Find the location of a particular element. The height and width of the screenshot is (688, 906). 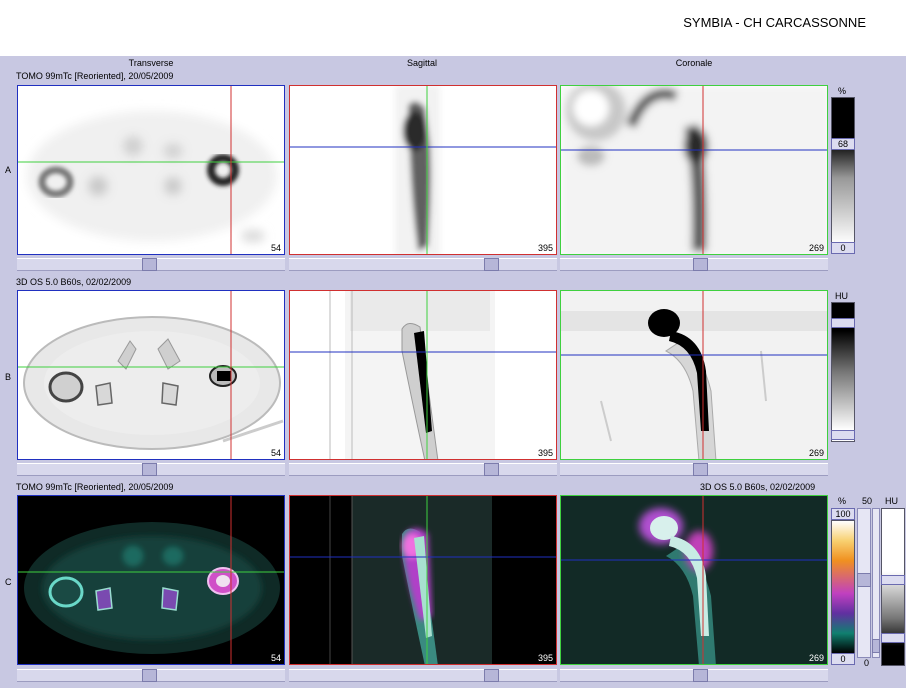

colorbar-c-min: 0 is located at coordinates (843, 659).